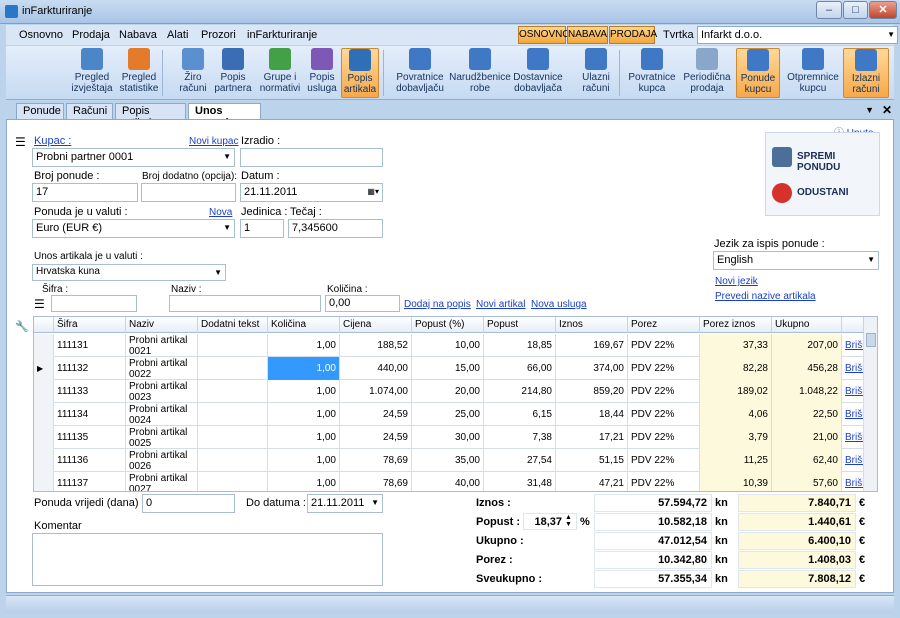 This screenshot has width=900, height=618. Describe the element at coordinates (520, 345) in the screenshot. I see `cell-popust: 18,85` at that location.